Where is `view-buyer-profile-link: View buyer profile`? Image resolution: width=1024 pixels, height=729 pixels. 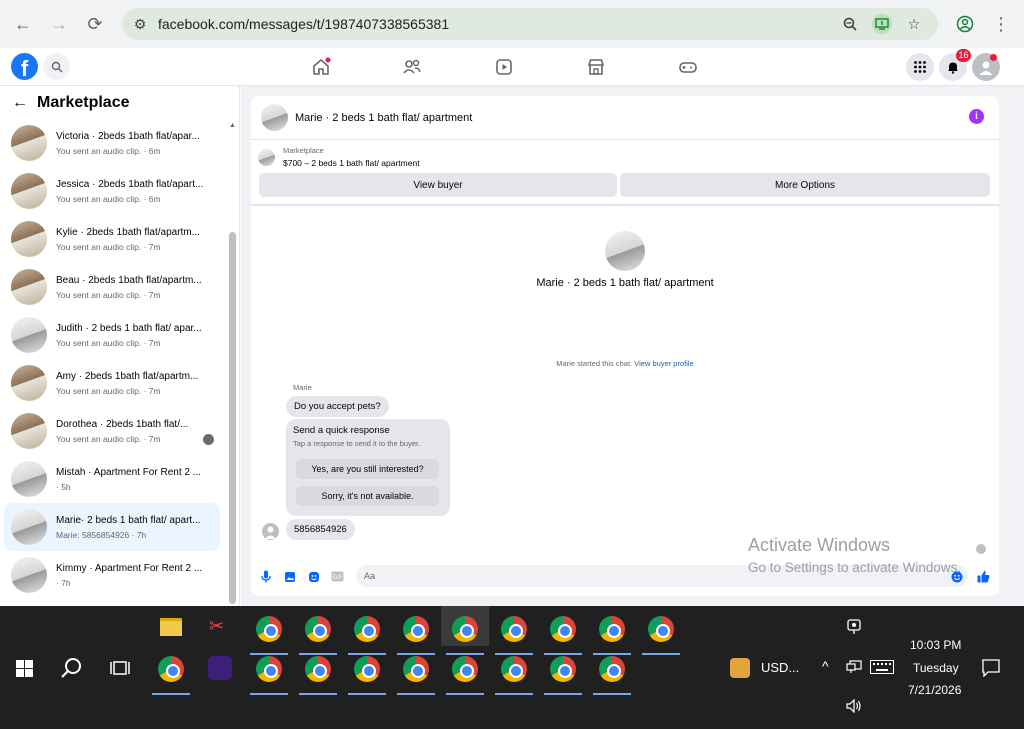
view-buyer-profile-link: View buyer profile is located at coordinates (663, 363).